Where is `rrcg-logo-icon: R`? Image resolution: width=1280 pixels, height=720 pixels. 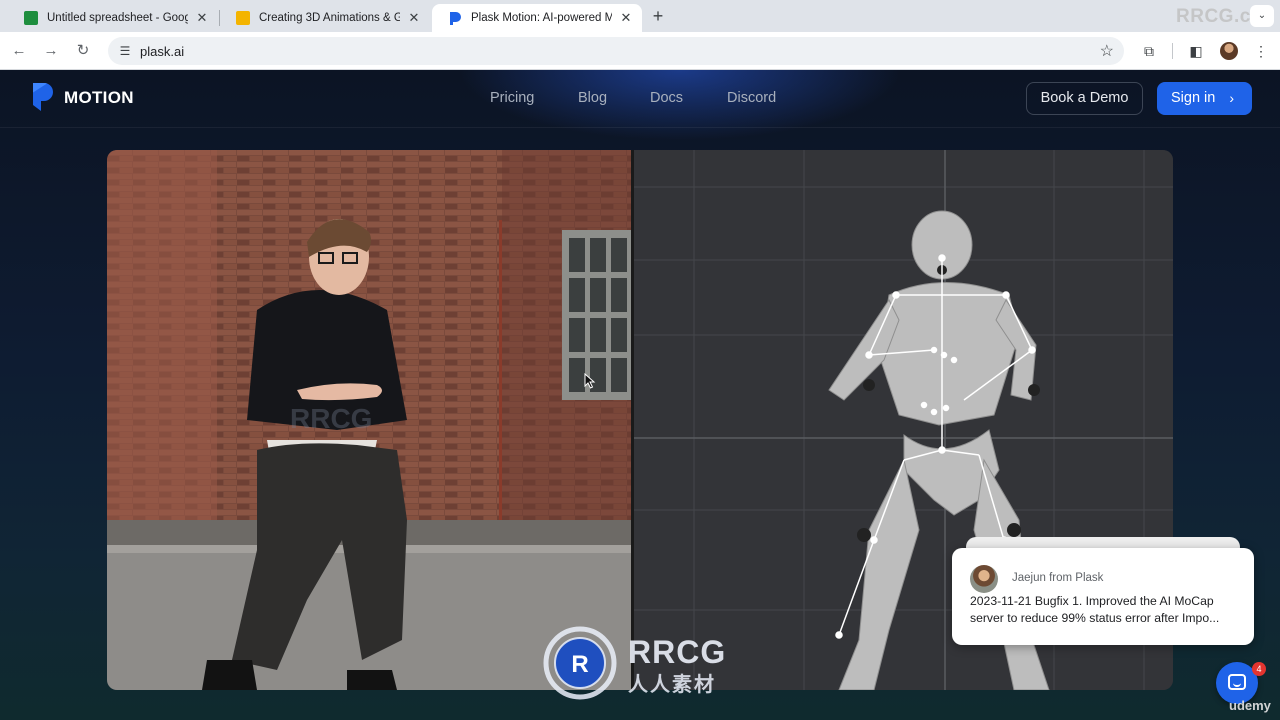
rrcg-logo-icon: R is located at coordinates (580, 663).